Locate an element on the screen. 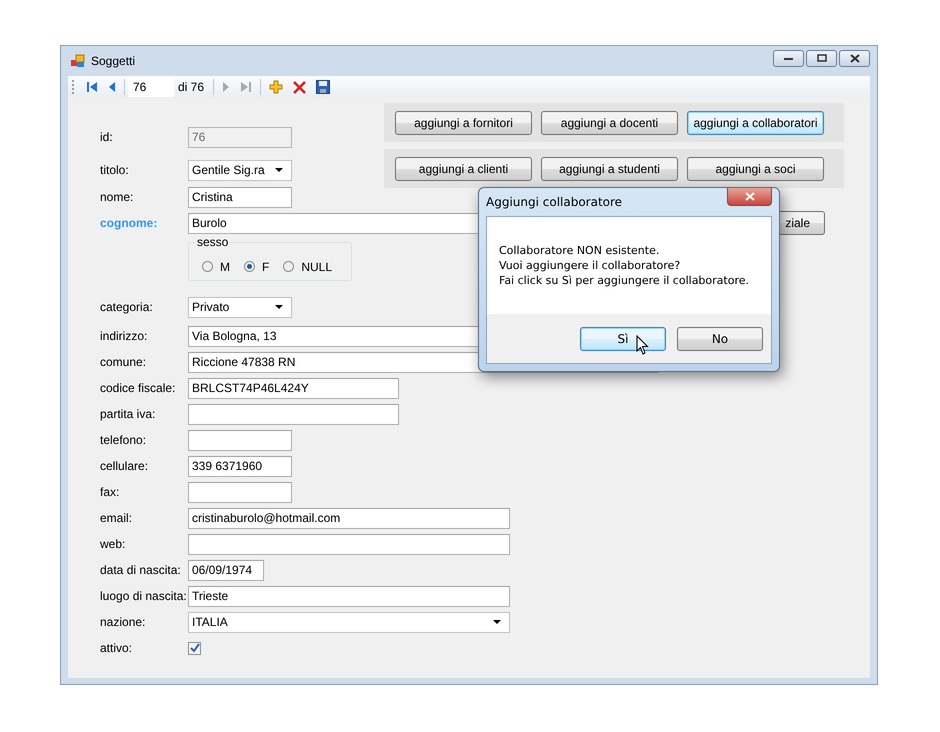 Image resolution: width=940 pixels, height=732 pixels. minimize-icon is located at coordinates (788, 58).